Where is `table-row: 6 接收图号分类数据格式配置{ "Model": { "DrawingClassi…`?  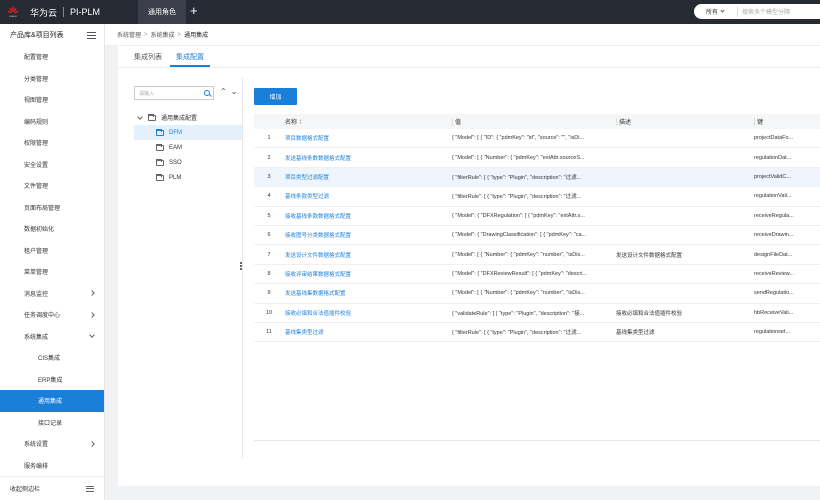
table-row: 6 接收图号分类数据格式配置{ "Model": { "DrawingClassi… is located at coordinates (537, 236).